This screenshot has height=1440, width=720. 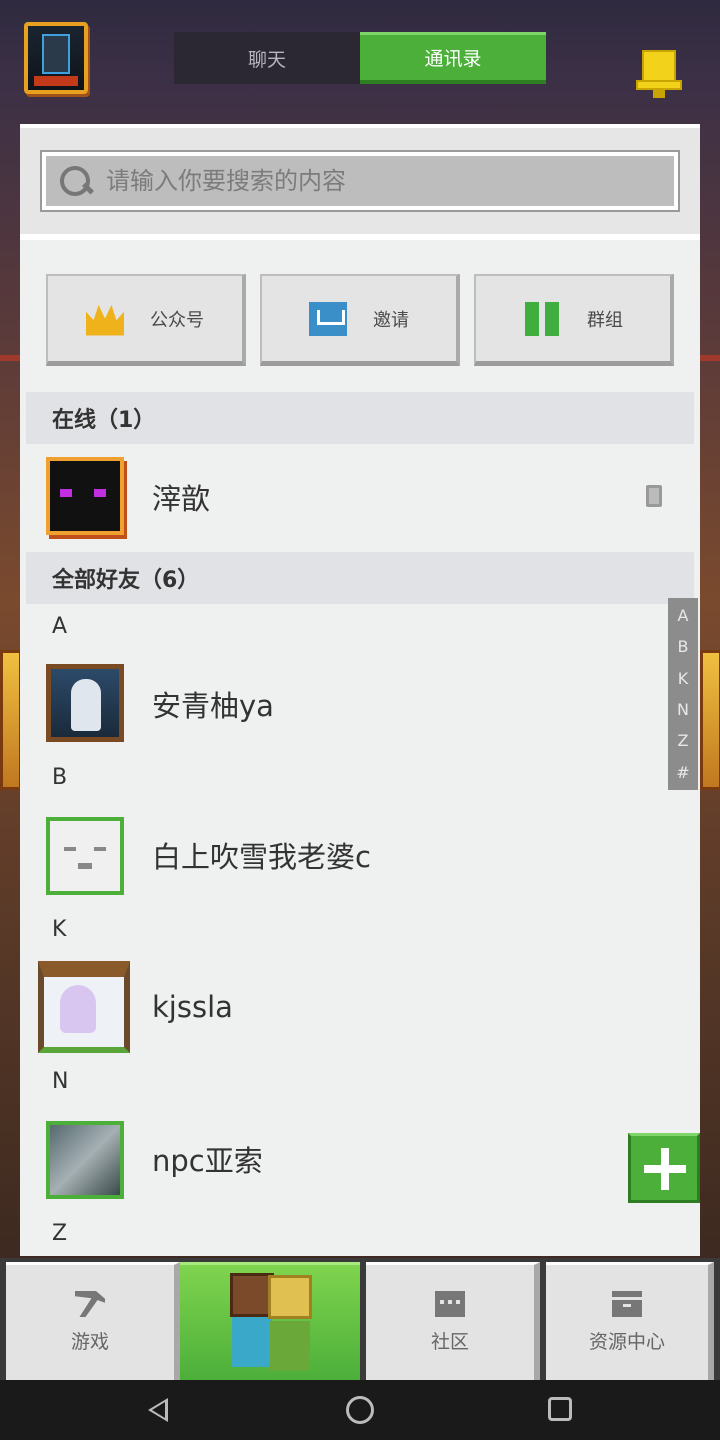 What do you see at coordinates (659, 94) in the screenshot?
I see `bell-clapper` at bounding box center [659, 94].